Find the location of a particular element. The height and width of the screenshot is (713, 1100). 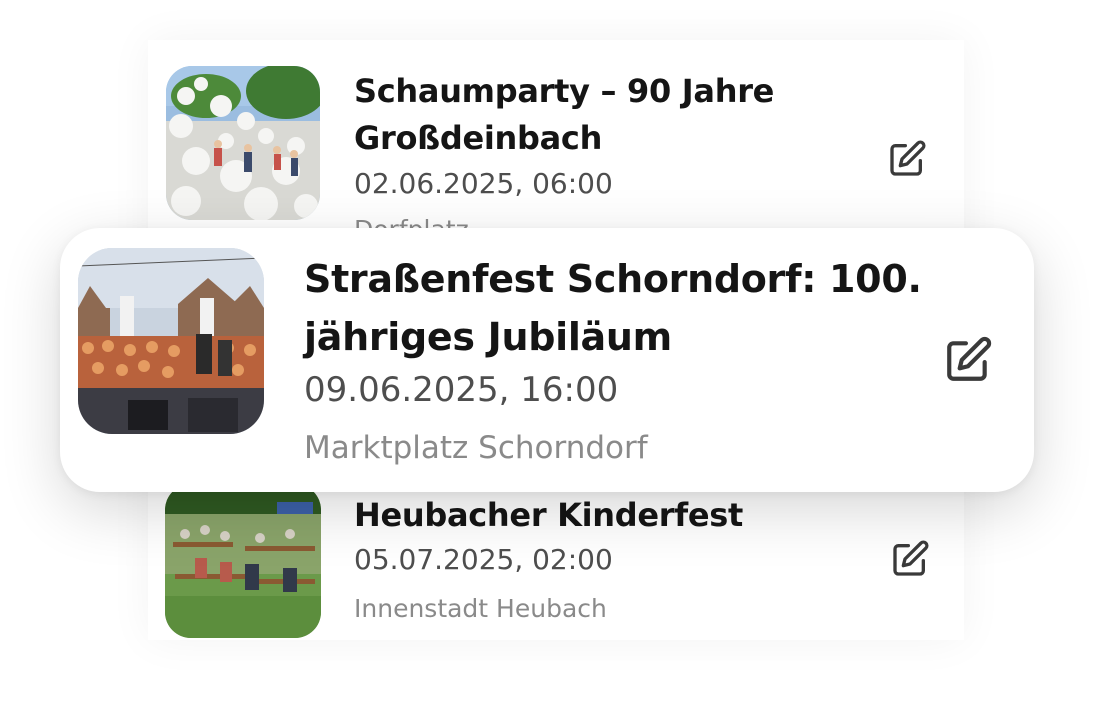

event-title: Schaumparty – 90 Jahre Großdeinbach is located at coordinates (564, 114).